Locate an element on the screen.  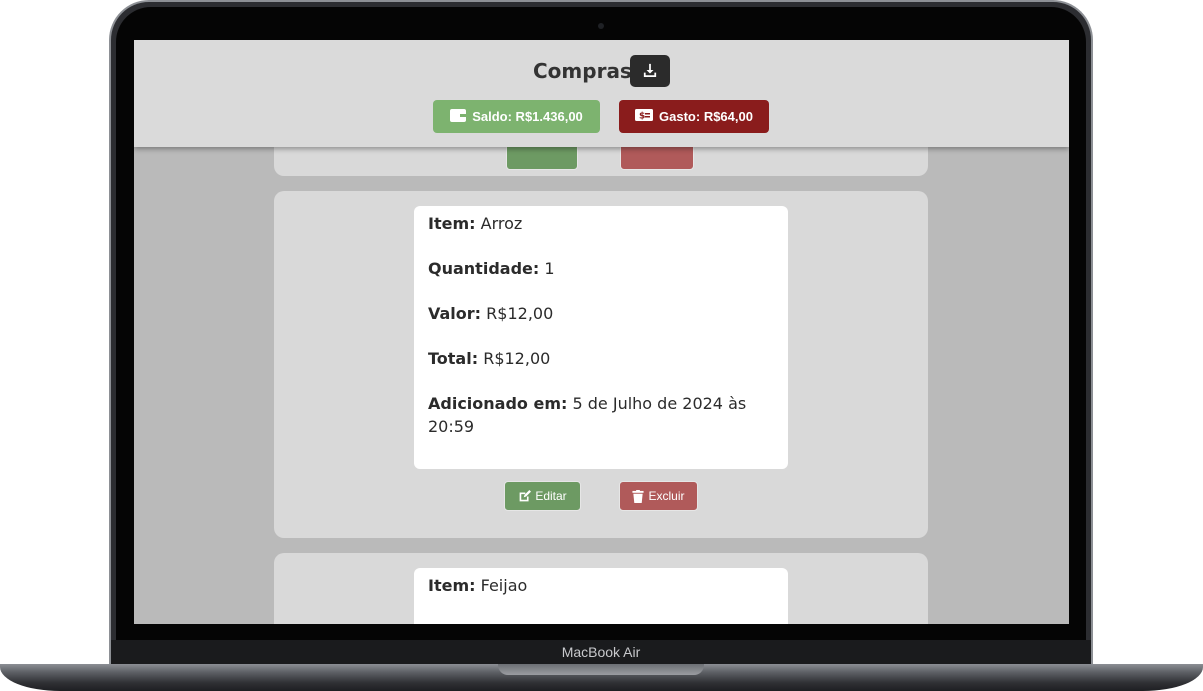
spent-label: Gasto: R$64,00 is located at coordinates (706, 116).